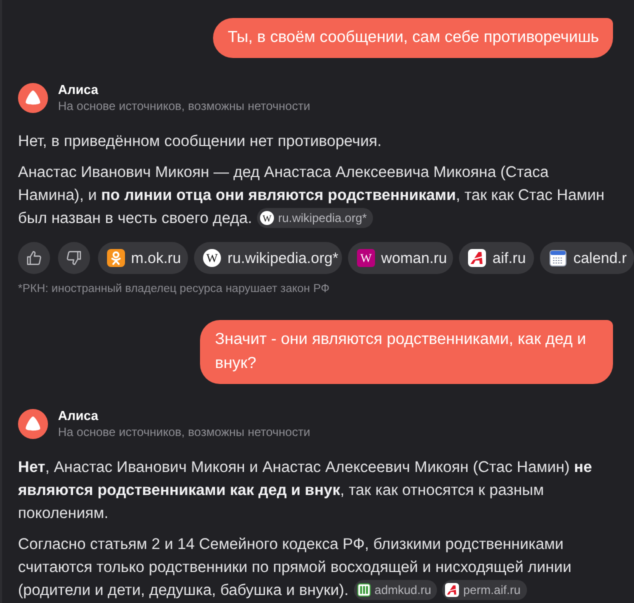  Describe the element at coordinates (484, 590) in the screenshot. I see `source-link: perm.aif.ru` at that location.